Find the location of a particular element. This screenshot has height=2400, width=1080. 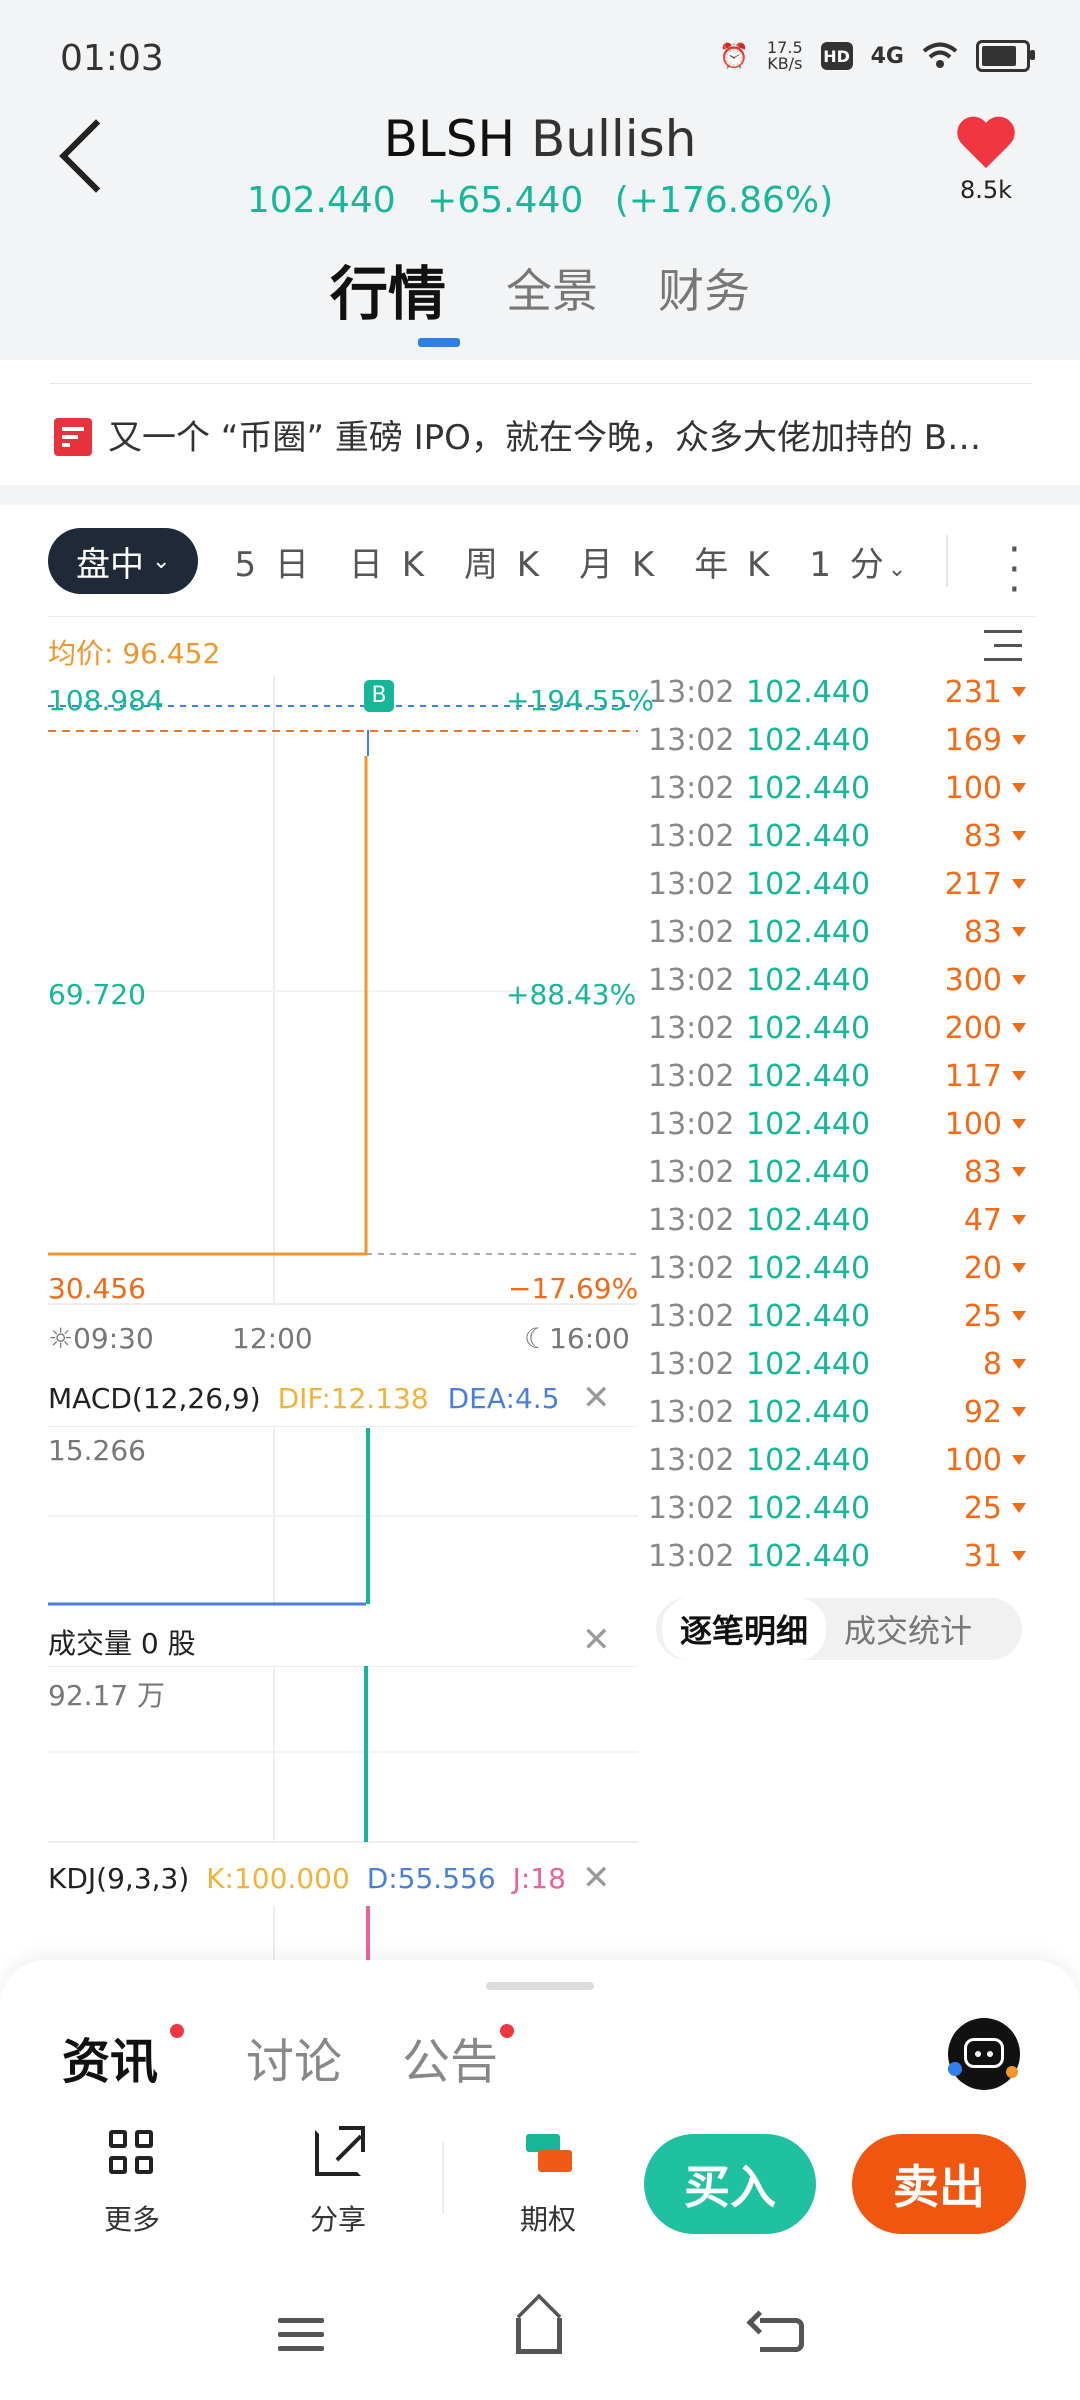

stock-change: +65.440 is located at coordinates (505, 200).